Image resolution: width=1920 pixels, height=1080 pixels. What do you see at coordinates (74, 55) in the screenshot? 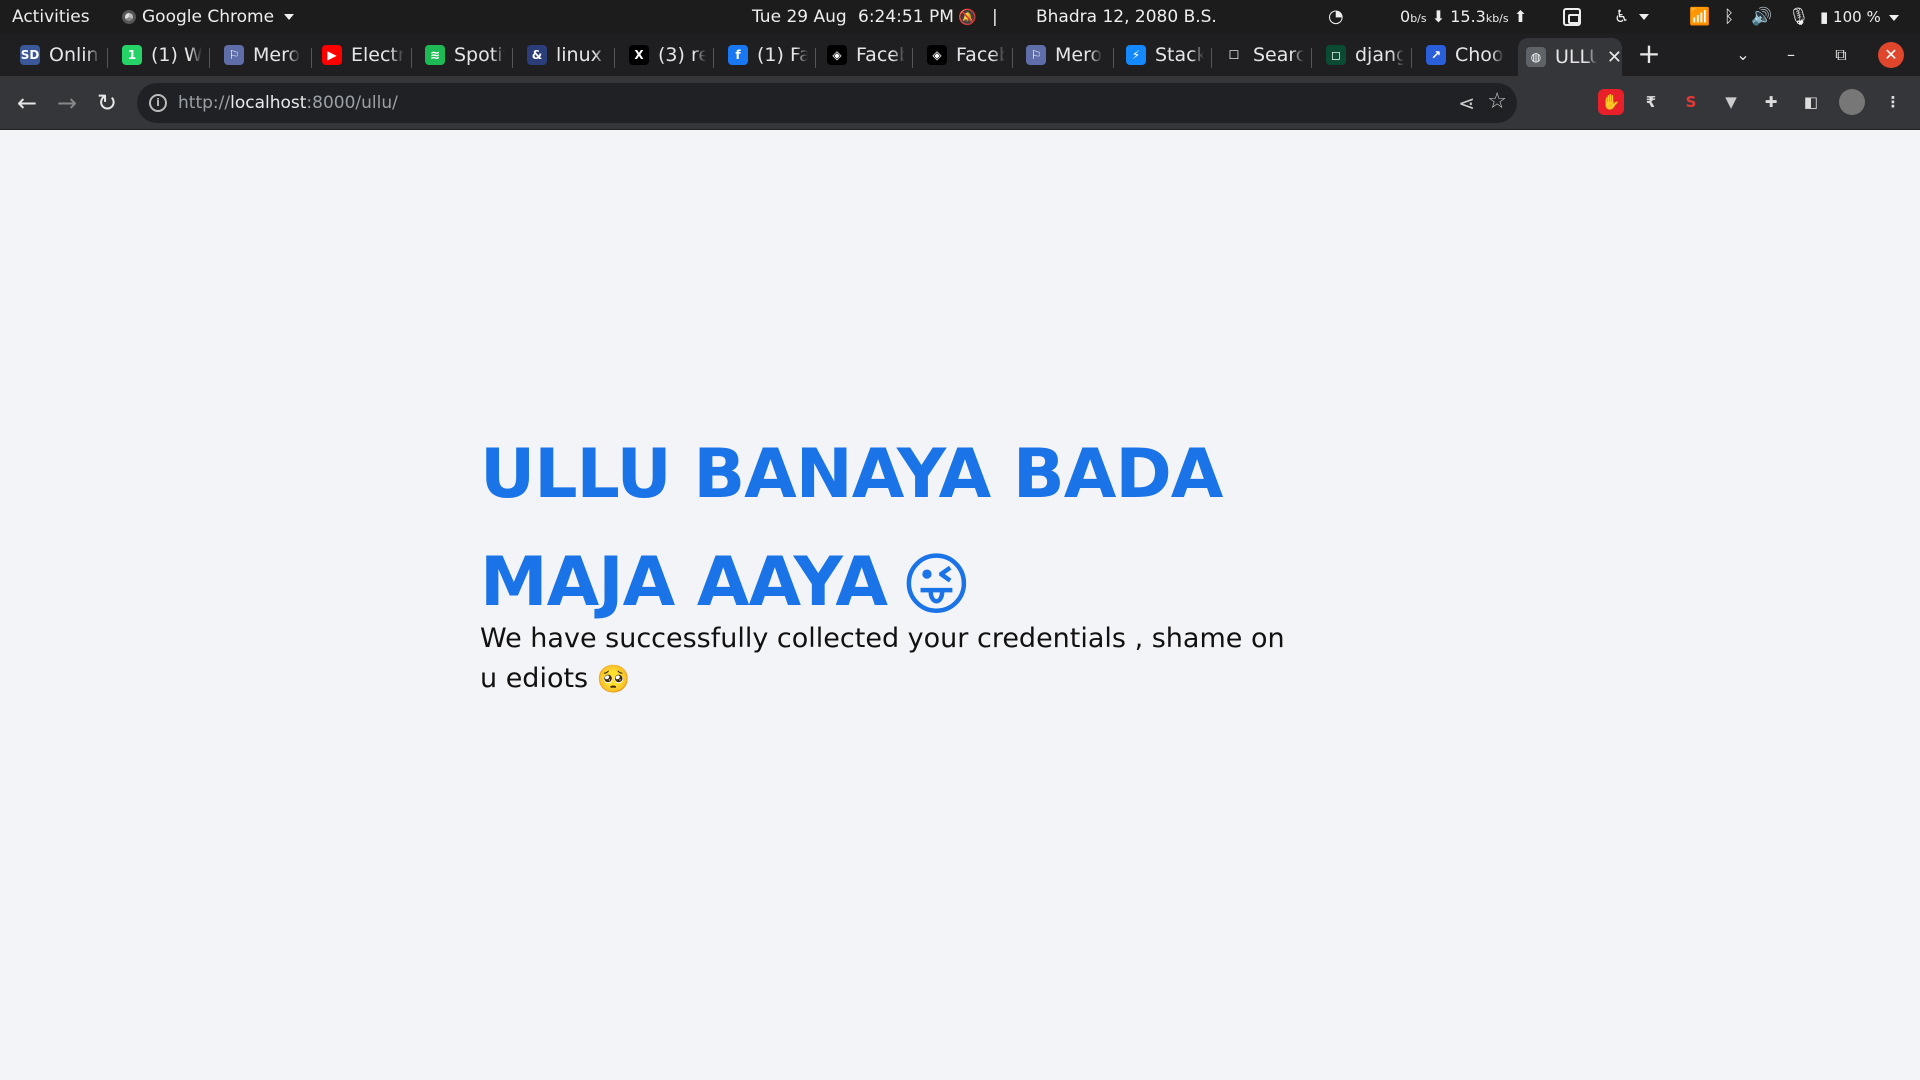
I see `tab-label: Online` at bounding box center [74, 55].